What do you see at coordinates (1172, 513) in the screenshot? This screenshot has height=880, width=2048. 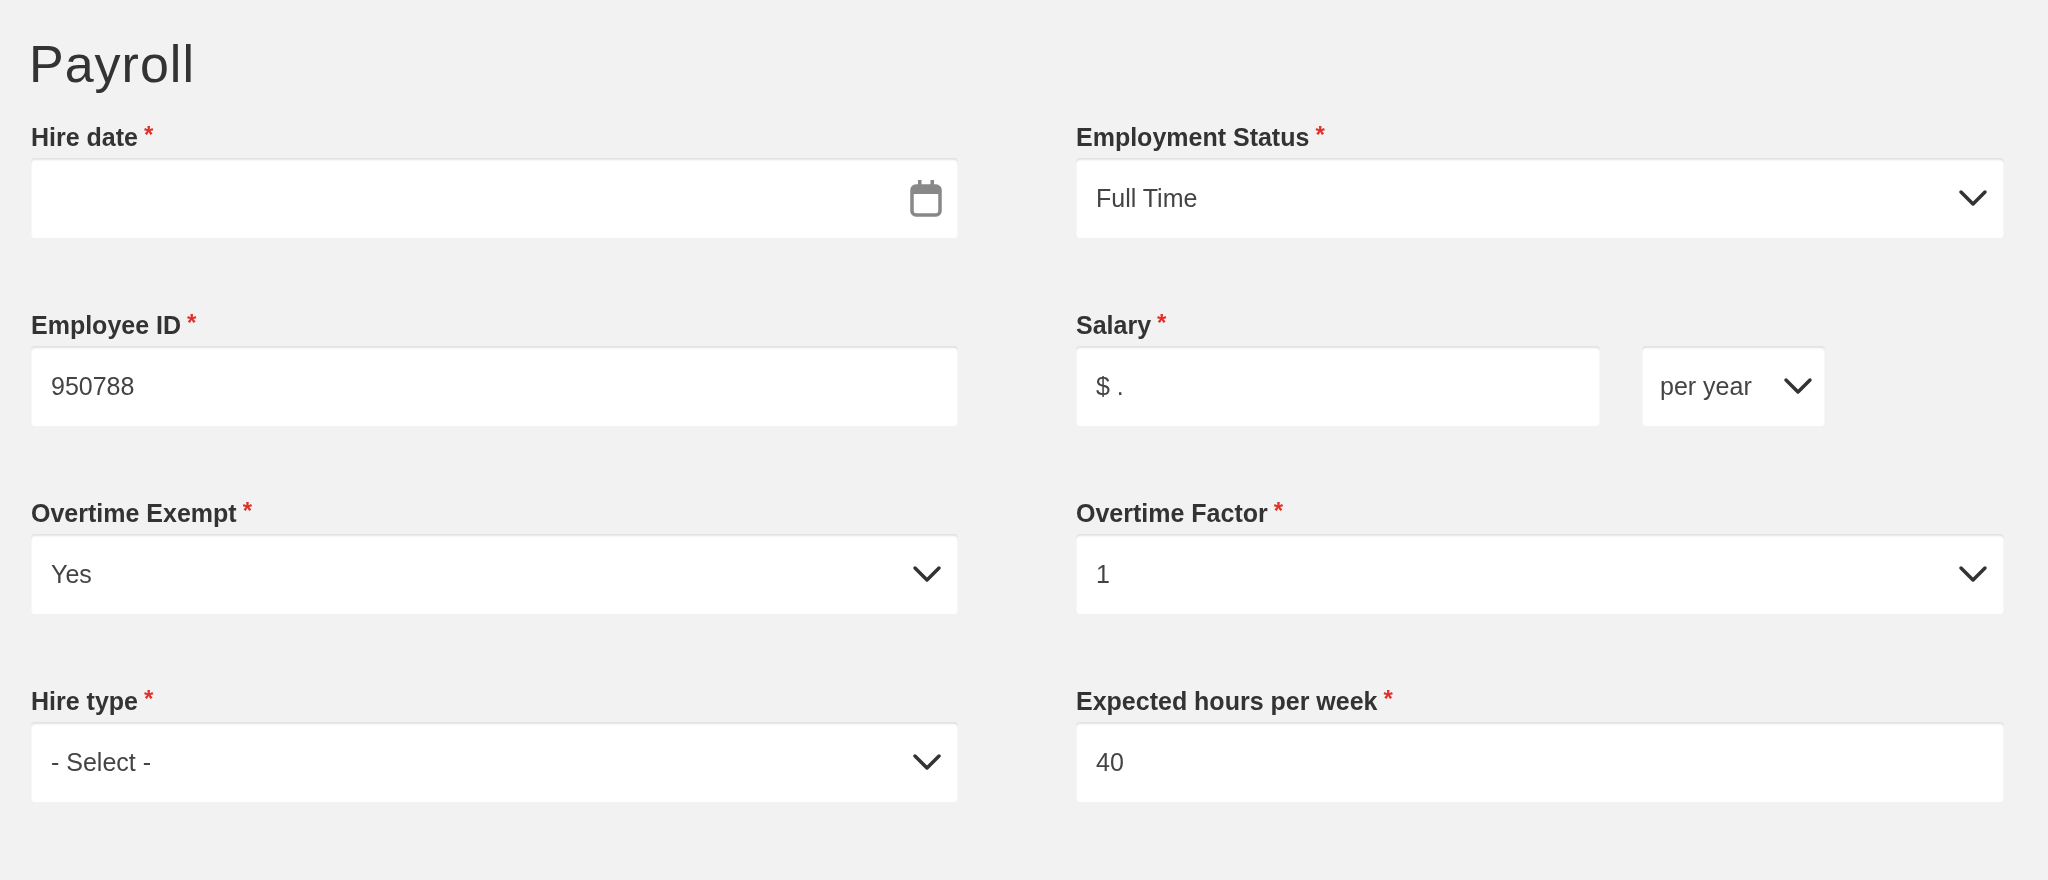 I see `field-label: Overtime Factor` at bounding box center [1172, 513].